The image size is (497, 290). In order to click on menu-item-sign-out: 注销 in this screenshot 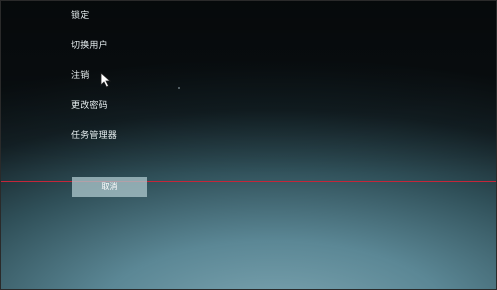, I will do `click(80, 76)`.